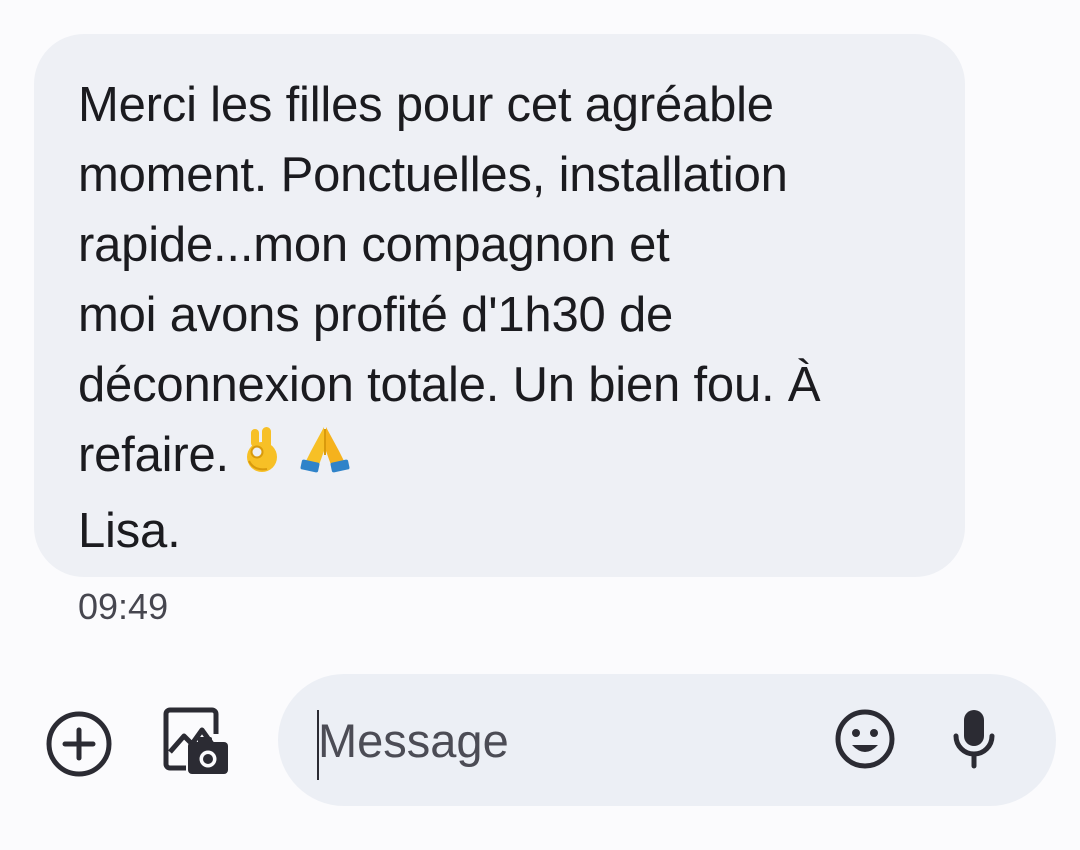 The height and width of the screenshot is (850, 1080). Describe the element at coordinates (449, 385) in the screenshot. I see `message-line-5: déconnexion totale. Un bien fou. À` at that location.